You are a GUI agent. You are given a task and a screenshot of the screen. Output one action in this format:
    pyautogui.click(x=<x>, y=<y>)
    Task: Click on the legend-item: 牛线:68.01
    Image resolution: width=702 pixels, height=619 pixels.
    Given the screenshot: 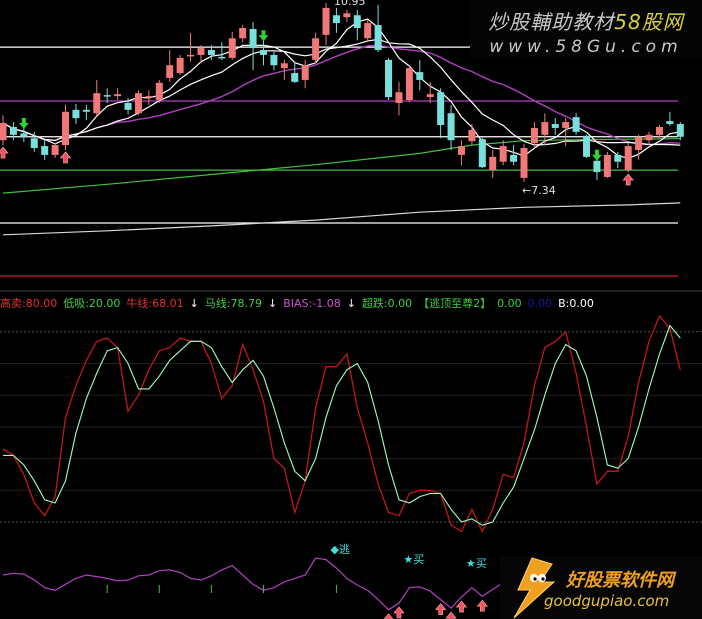 What is the action you would take?
    pyautogui.click(x=155, y=303)
    